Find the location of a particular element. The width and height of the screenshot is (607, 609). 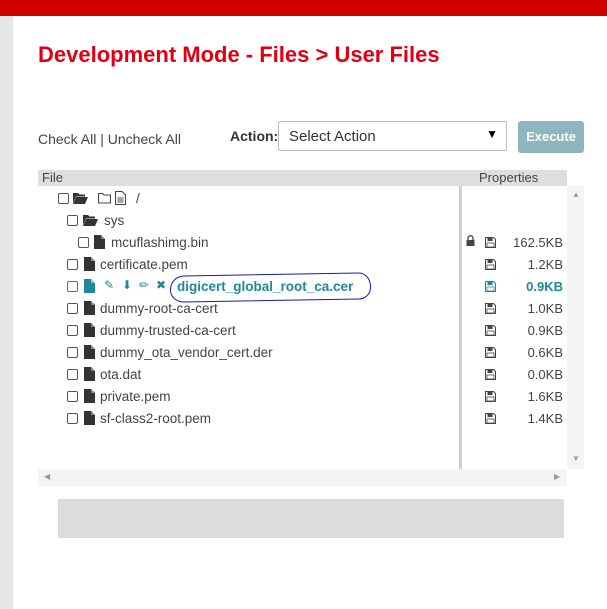

scroll-right-icon: ▶ is located at coordinates (557, 476).